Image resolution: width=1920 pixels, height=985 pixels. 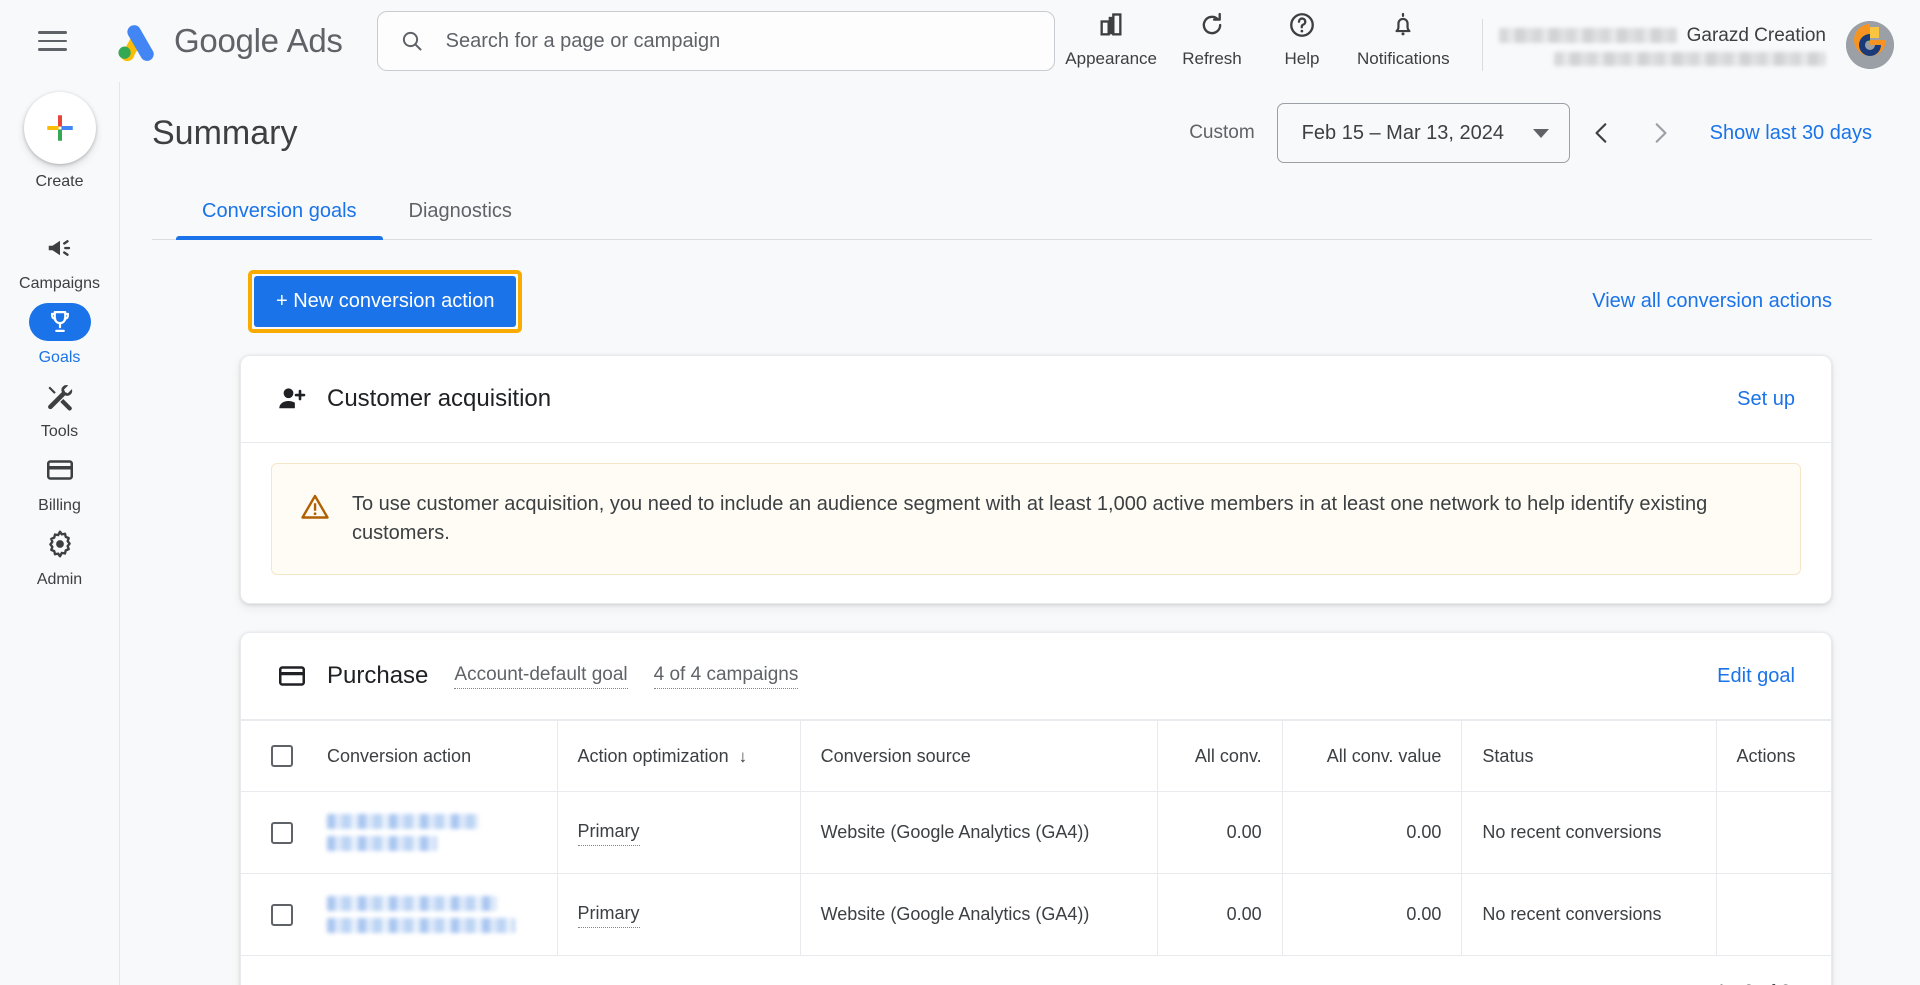 I want to click on chevron-left-icon, so click(x=1601, y=133).